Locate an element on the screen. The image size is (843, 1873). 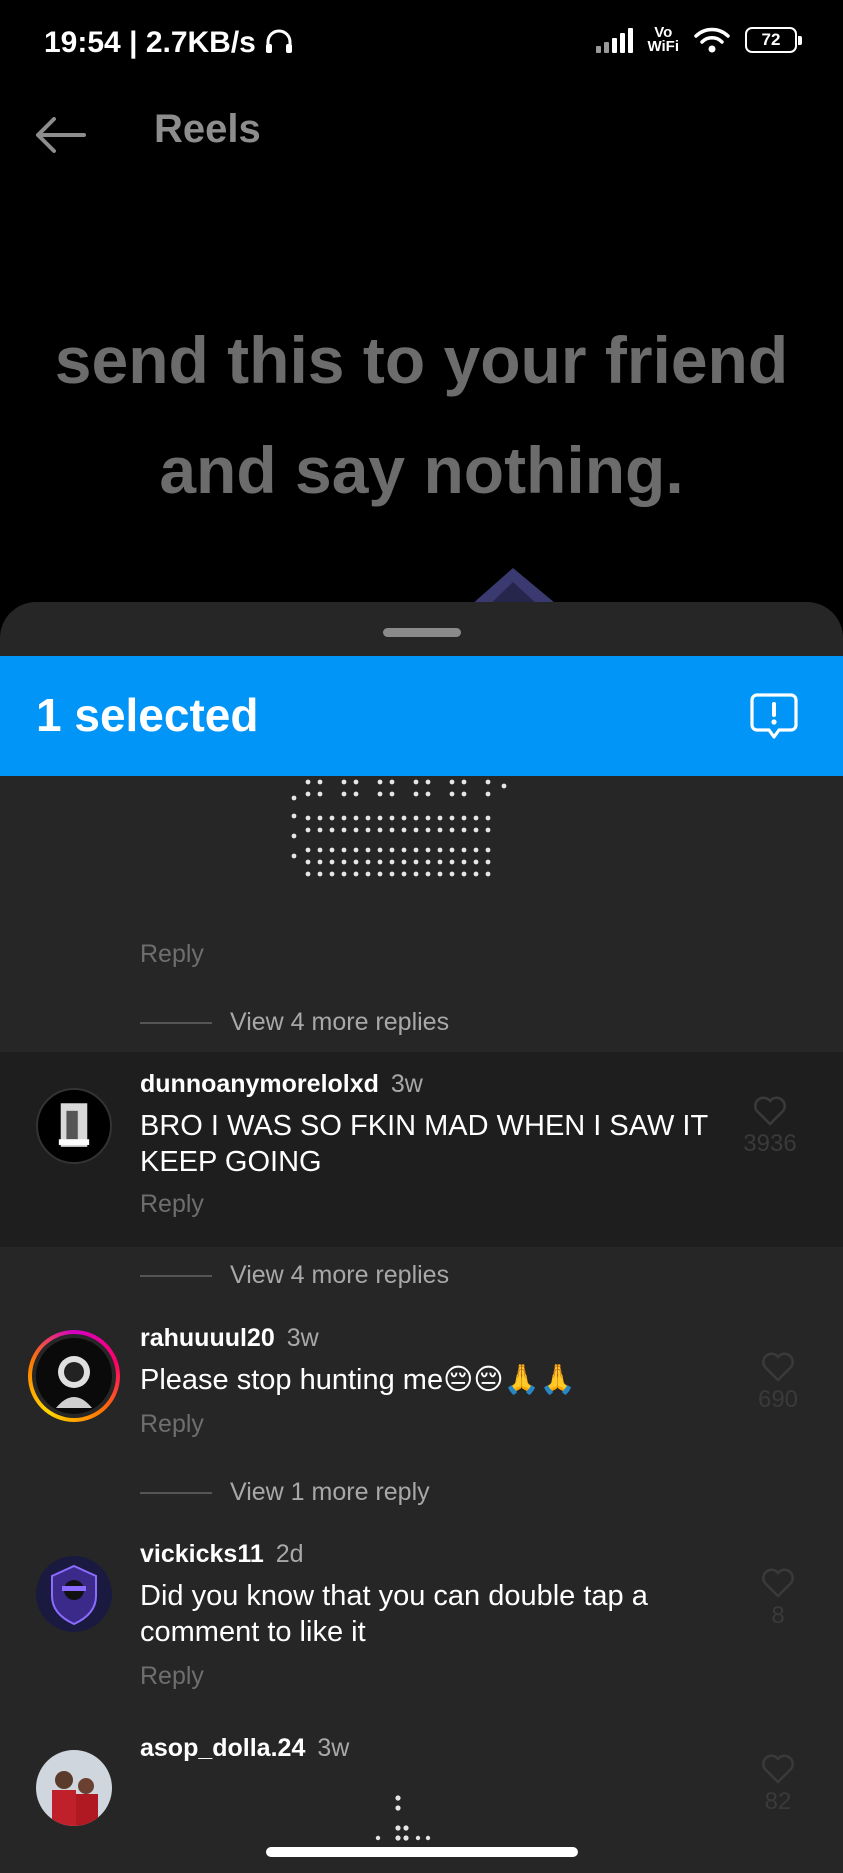
headphones-icon is located at coordinates (279, 41).